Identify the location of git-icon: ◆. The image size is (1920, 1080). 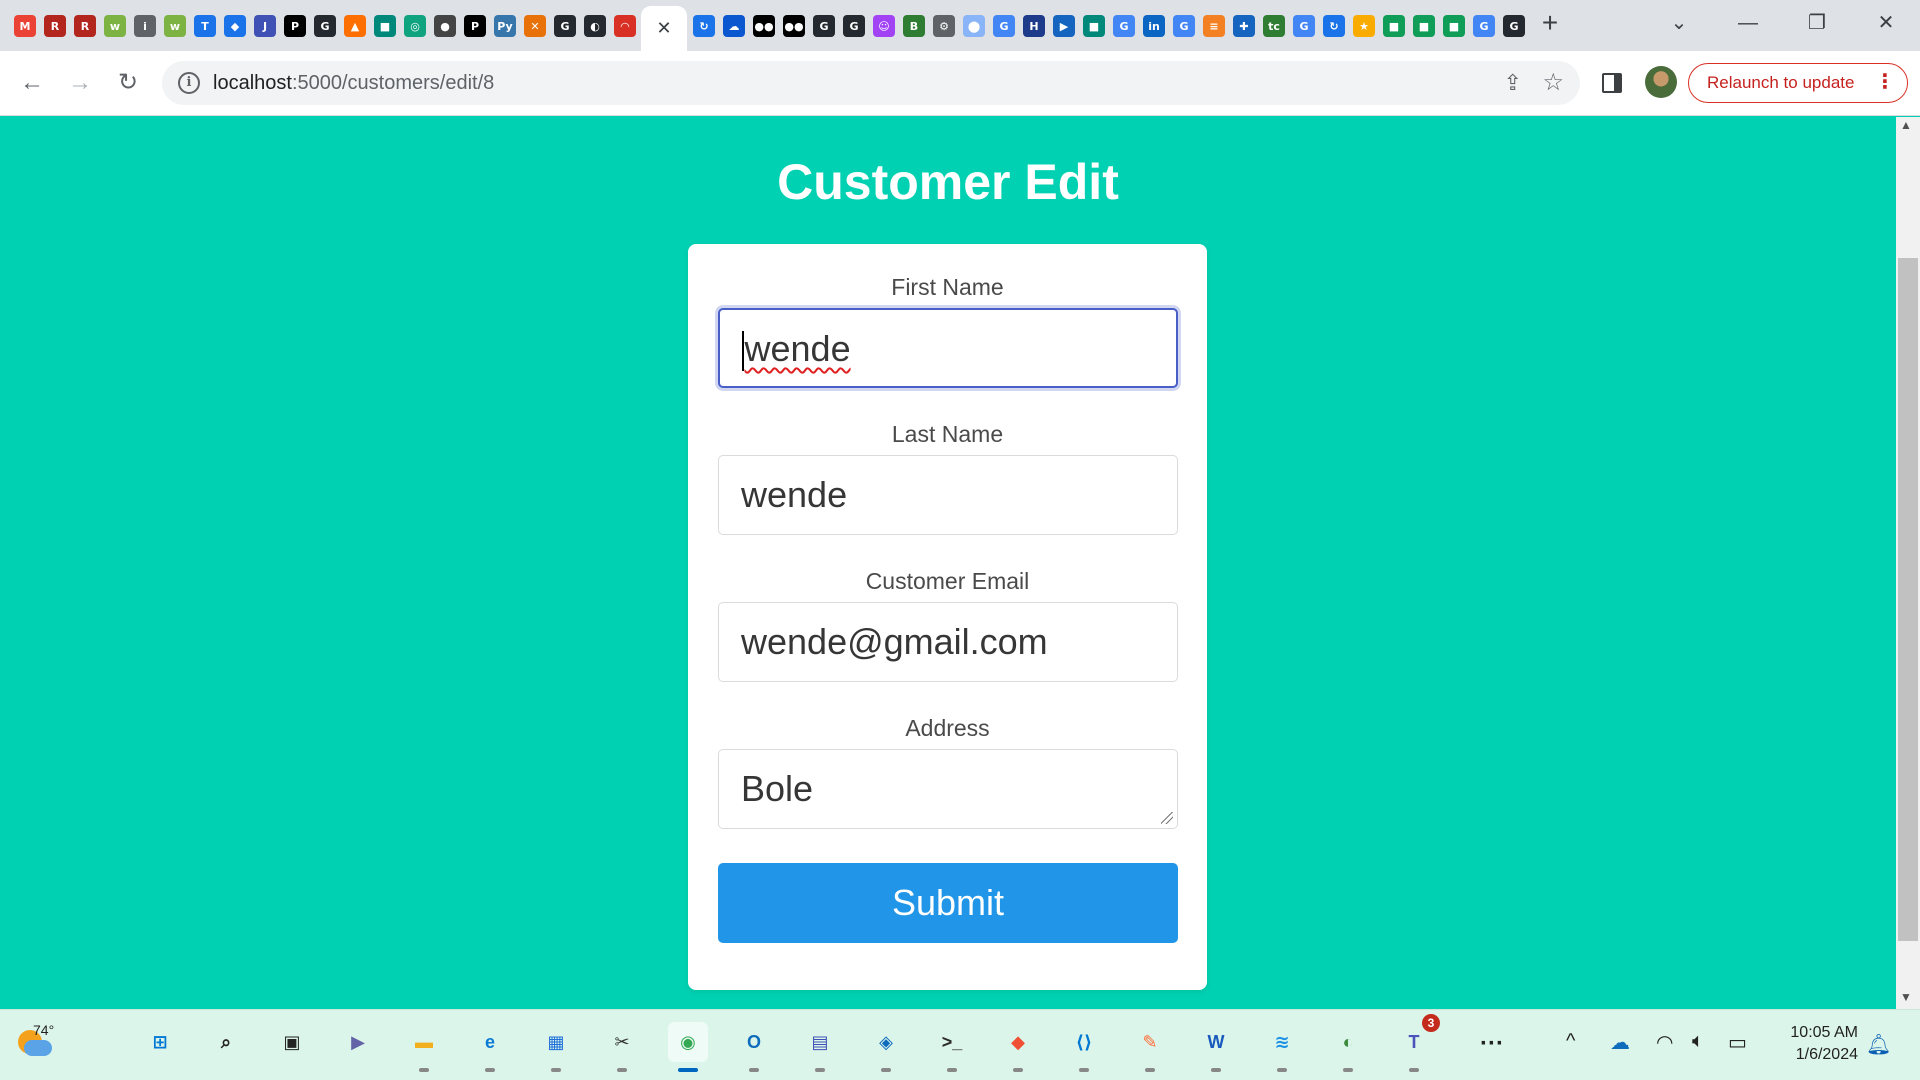
(1018, 1047).